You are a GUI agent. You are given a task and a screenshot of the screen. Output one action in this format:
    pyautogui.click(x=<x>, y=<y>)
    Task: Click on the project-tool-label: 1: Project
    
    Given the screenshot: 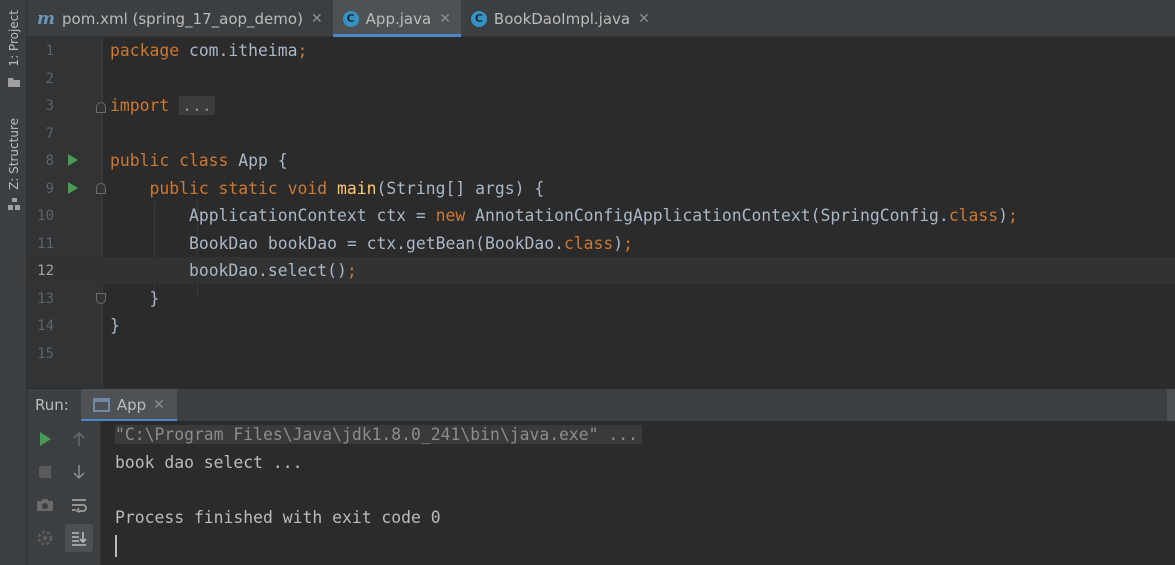 What is the action you would take?
    pyautogui.click(x=13, y=38)
    